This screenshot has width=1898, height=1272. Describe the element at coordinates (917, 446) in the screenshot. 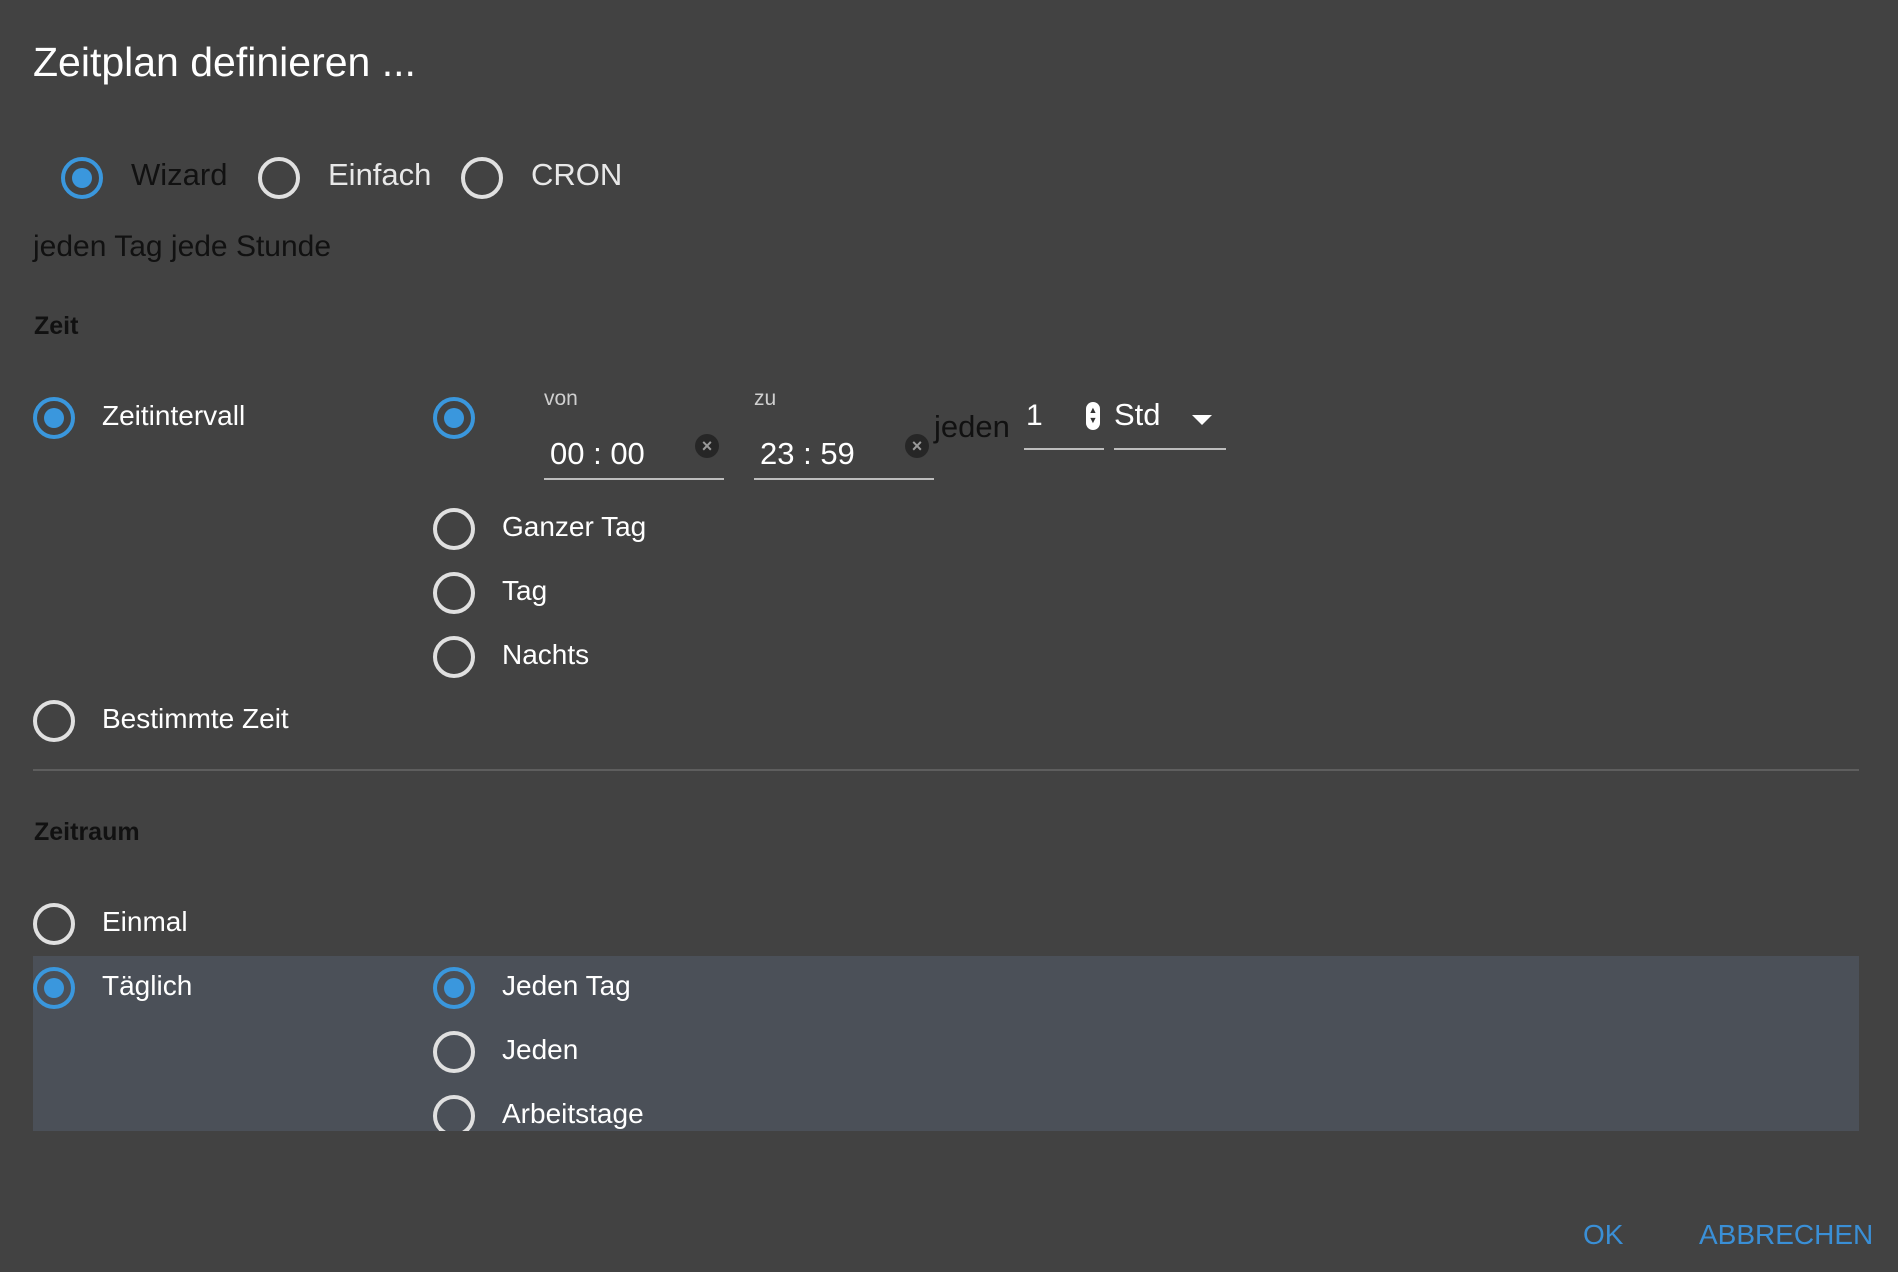

I see `zu-clear-icon: ×` at that location.